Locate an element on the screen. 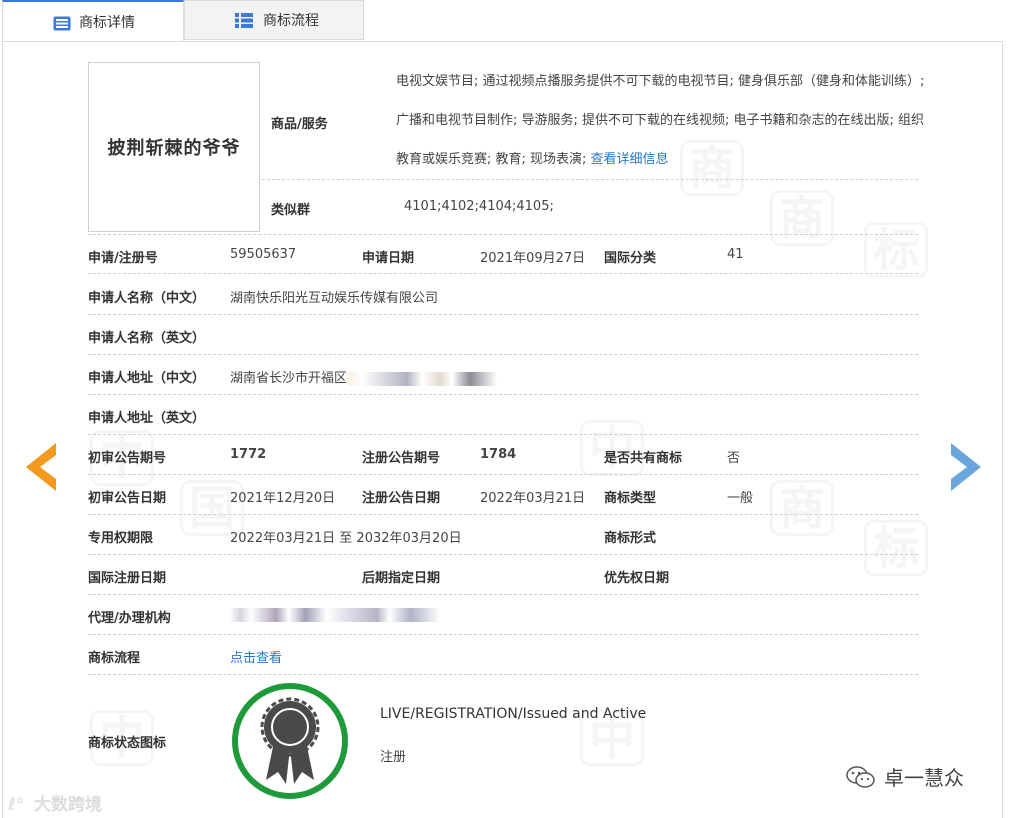 The image size is (1014, 818). prev-arrow-icon is located at coordinates (40, 467).